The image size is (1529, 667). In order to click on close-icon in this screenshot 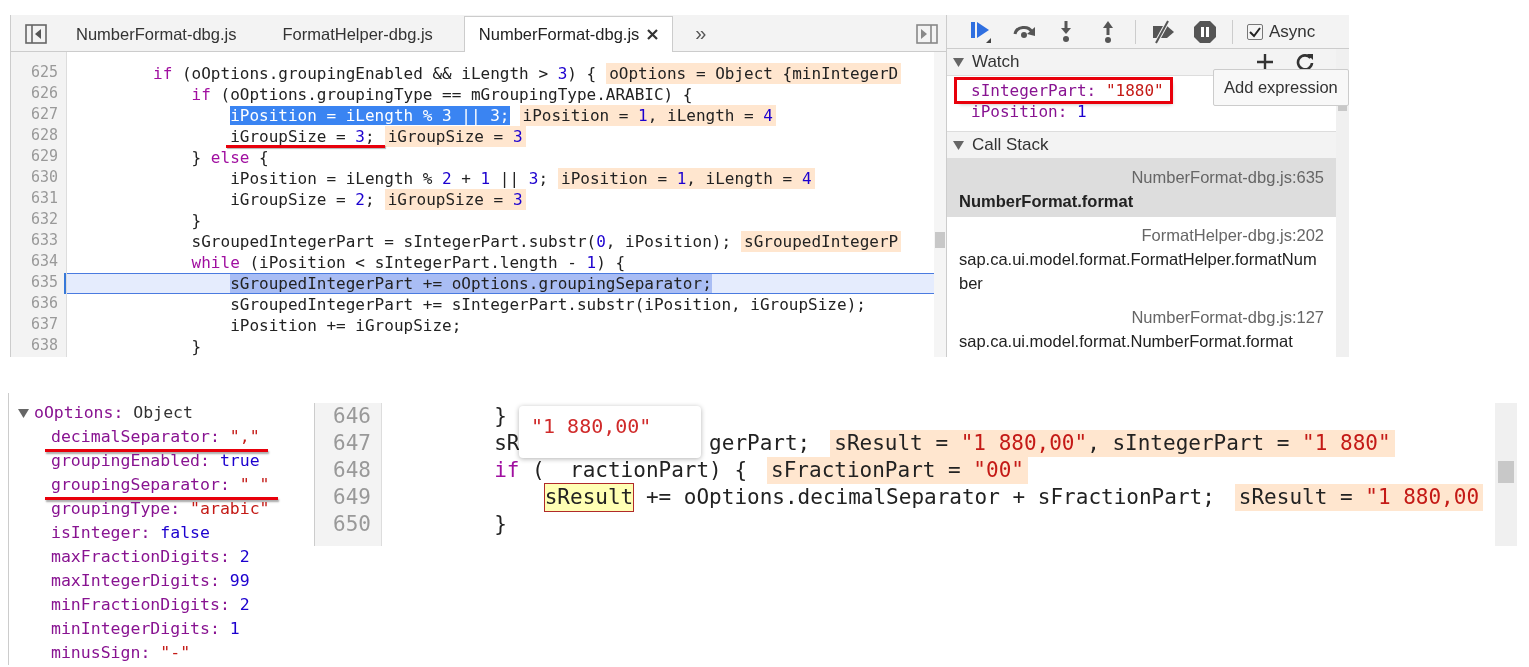, I will do `click(653, 34)`.